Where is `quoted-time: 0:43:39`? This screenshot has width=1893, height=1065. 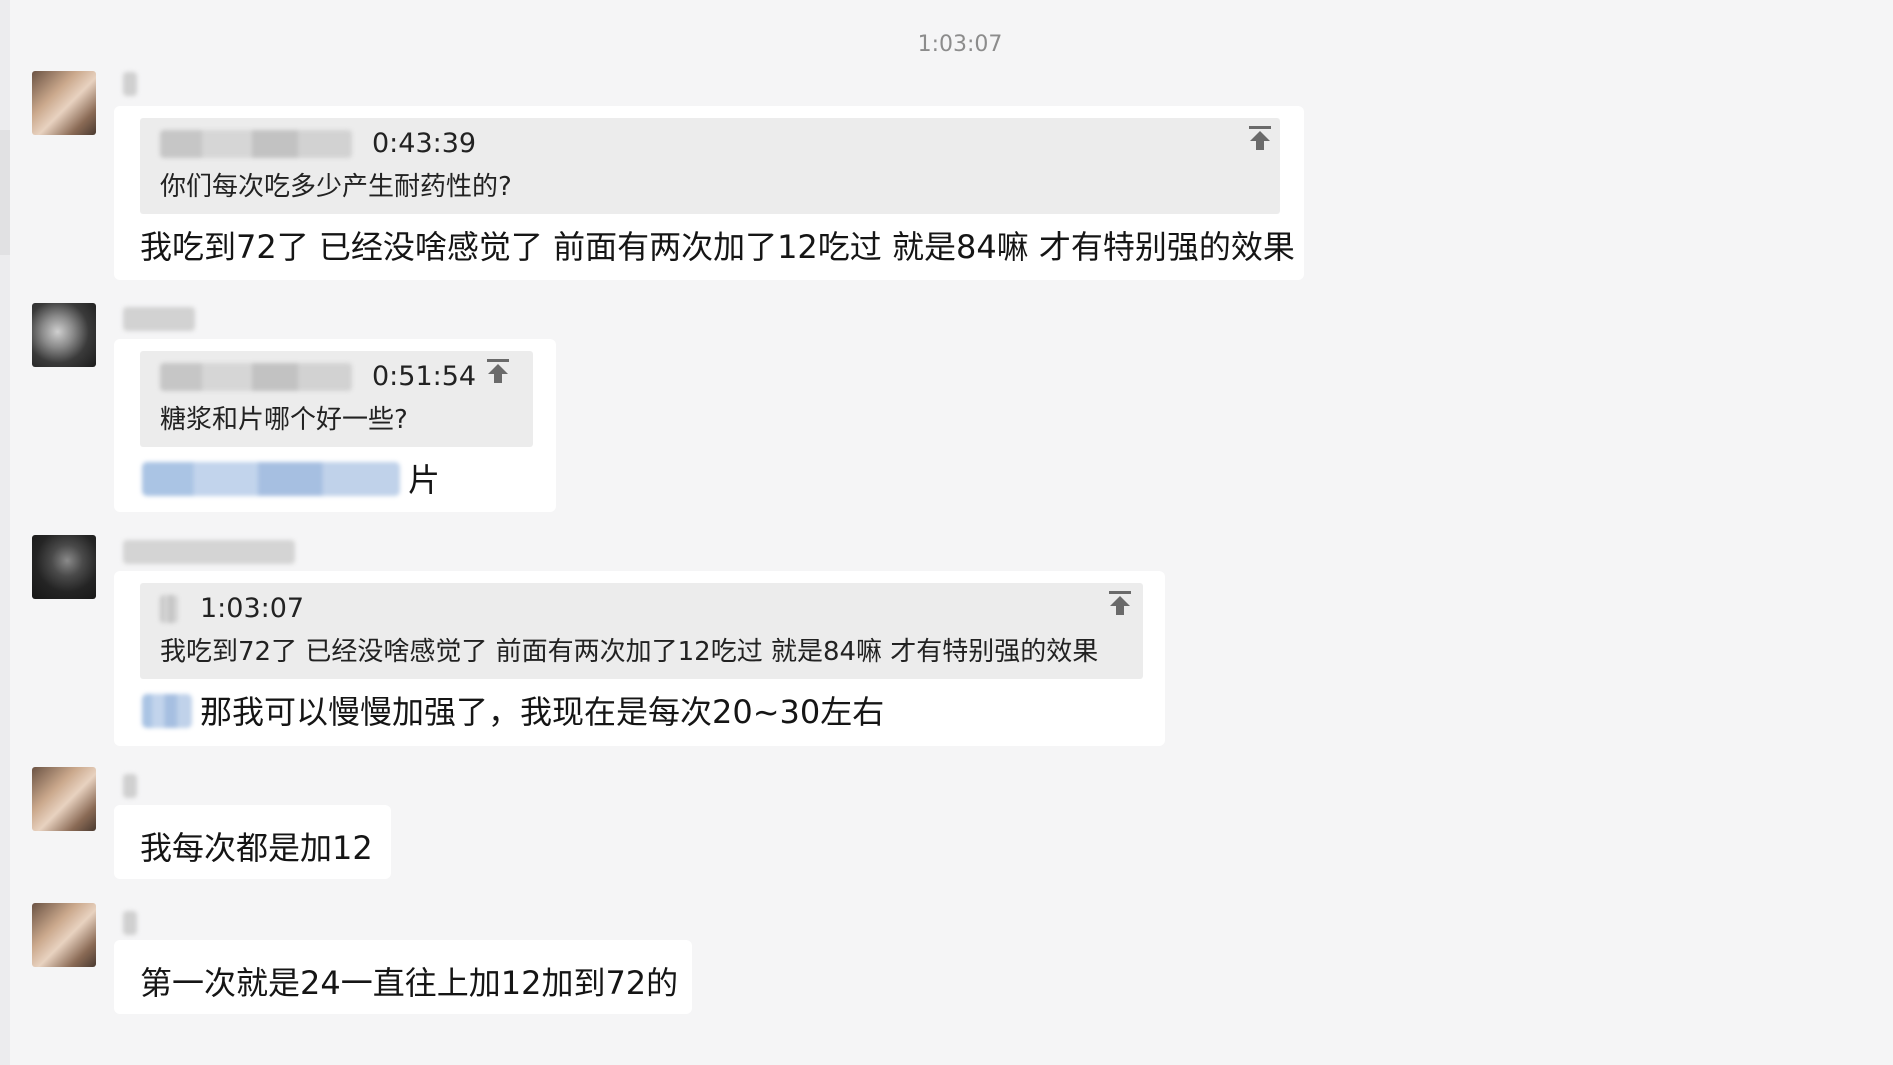 quoted-time: 0:43:39 is located at coordinates (424, 143).